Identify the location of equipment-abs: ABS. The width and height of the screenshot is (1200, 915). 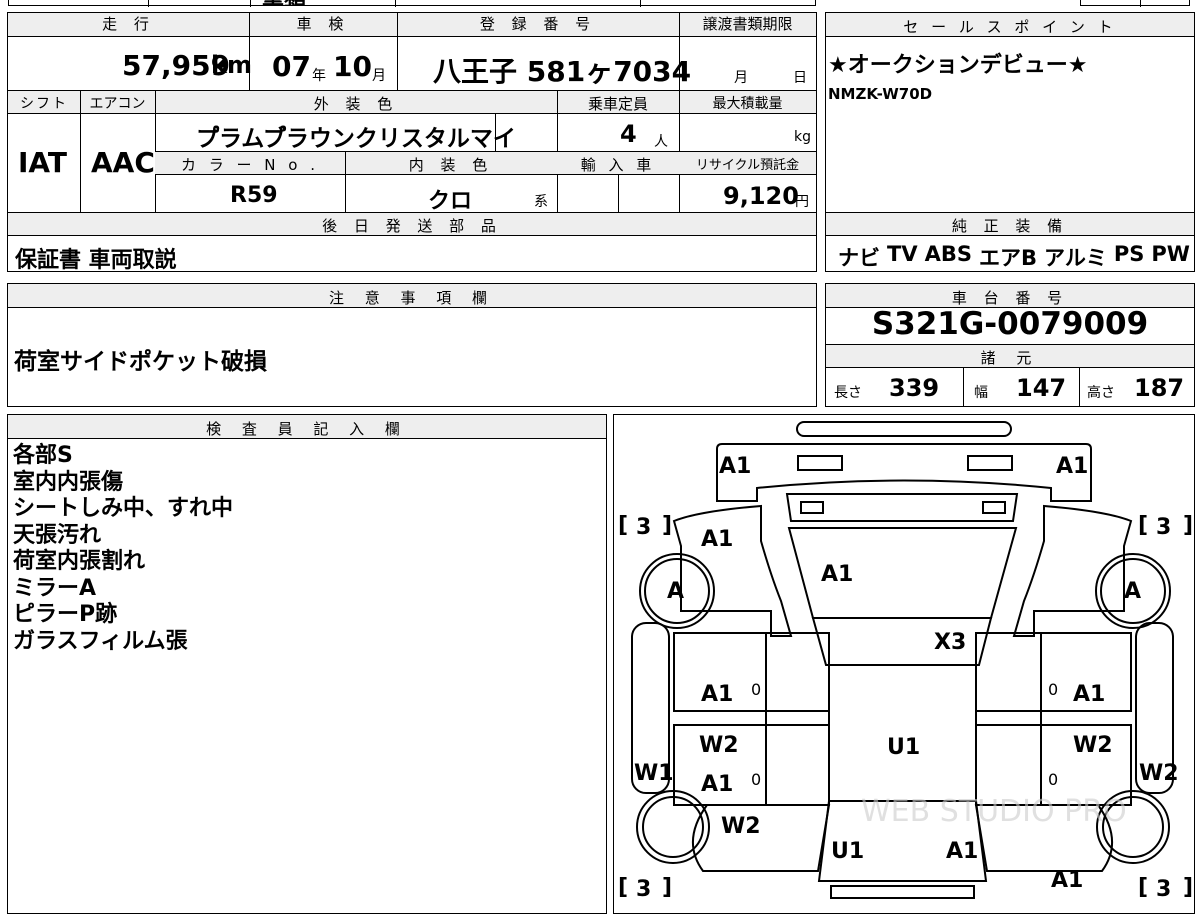
(948, 254).